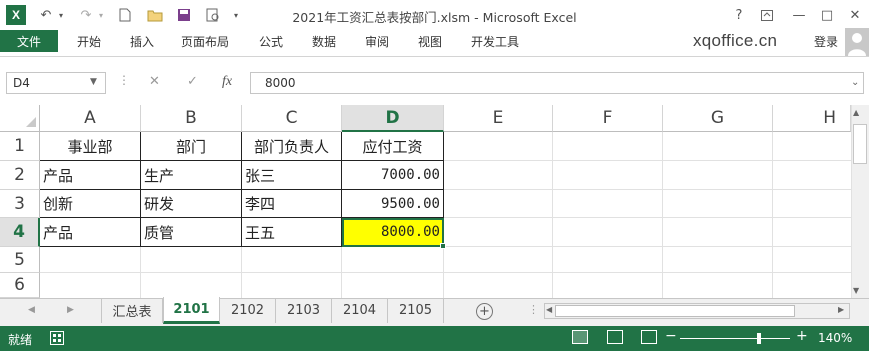  Describe the element at coordinates (29, 41) in the screenshot. I see `tab-file: 文件` at that location.